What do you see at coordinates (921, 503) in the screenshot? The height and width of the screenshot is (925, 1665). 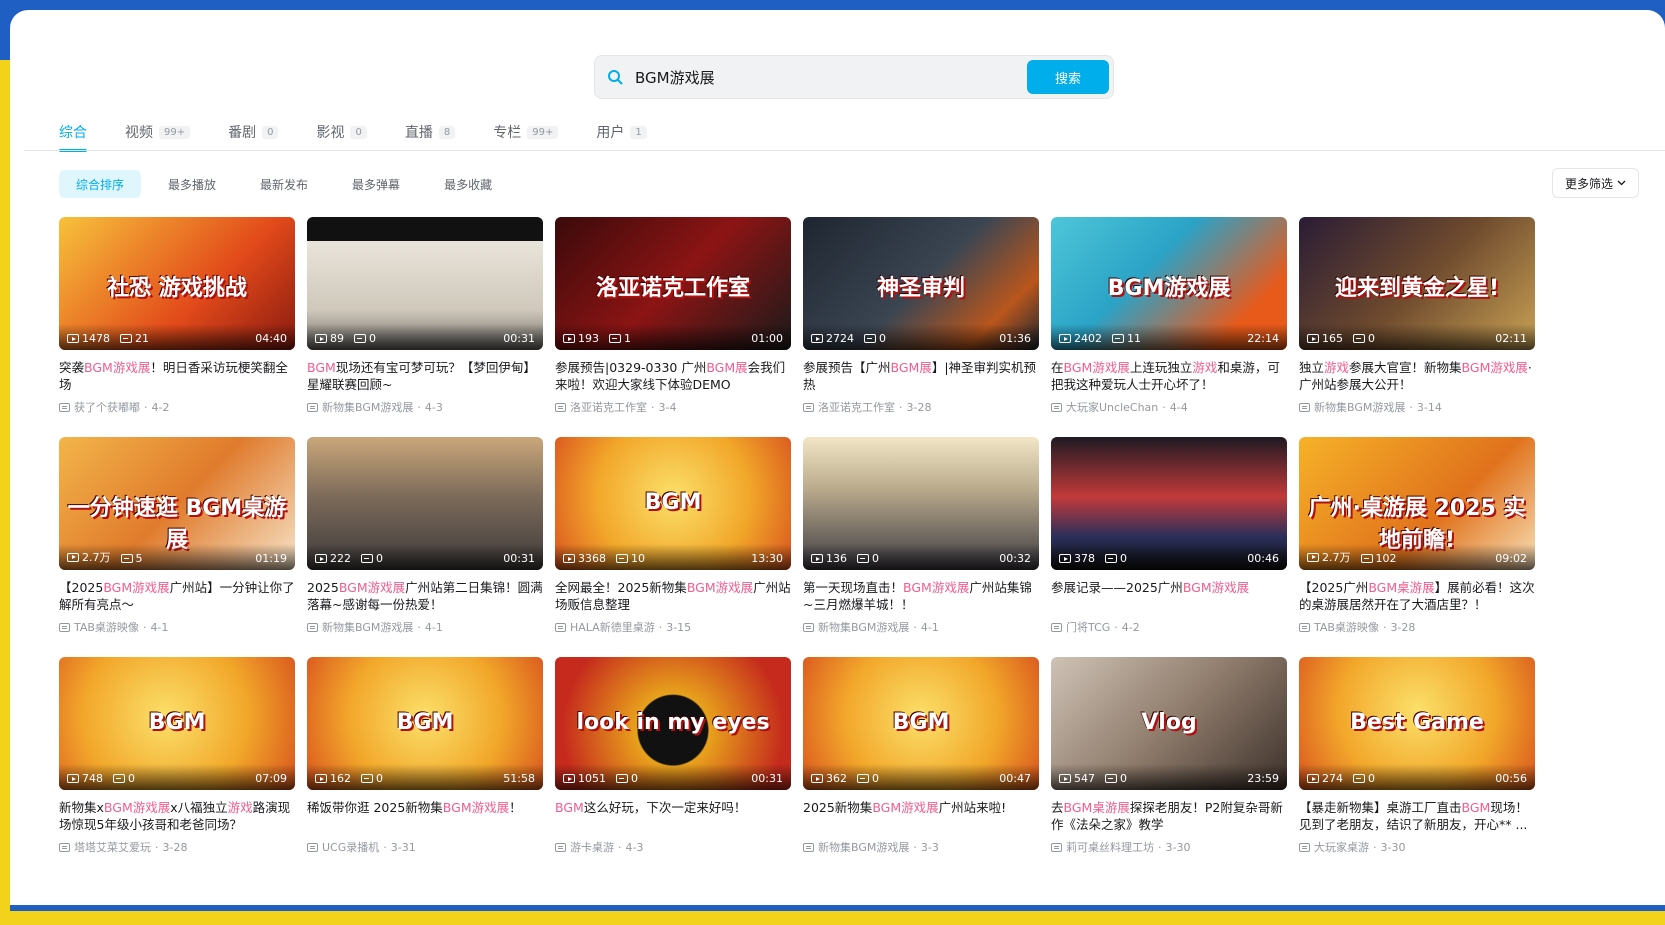 I see `video-thumbnail: 136 0 00:32` at bounding box center [921, 503].